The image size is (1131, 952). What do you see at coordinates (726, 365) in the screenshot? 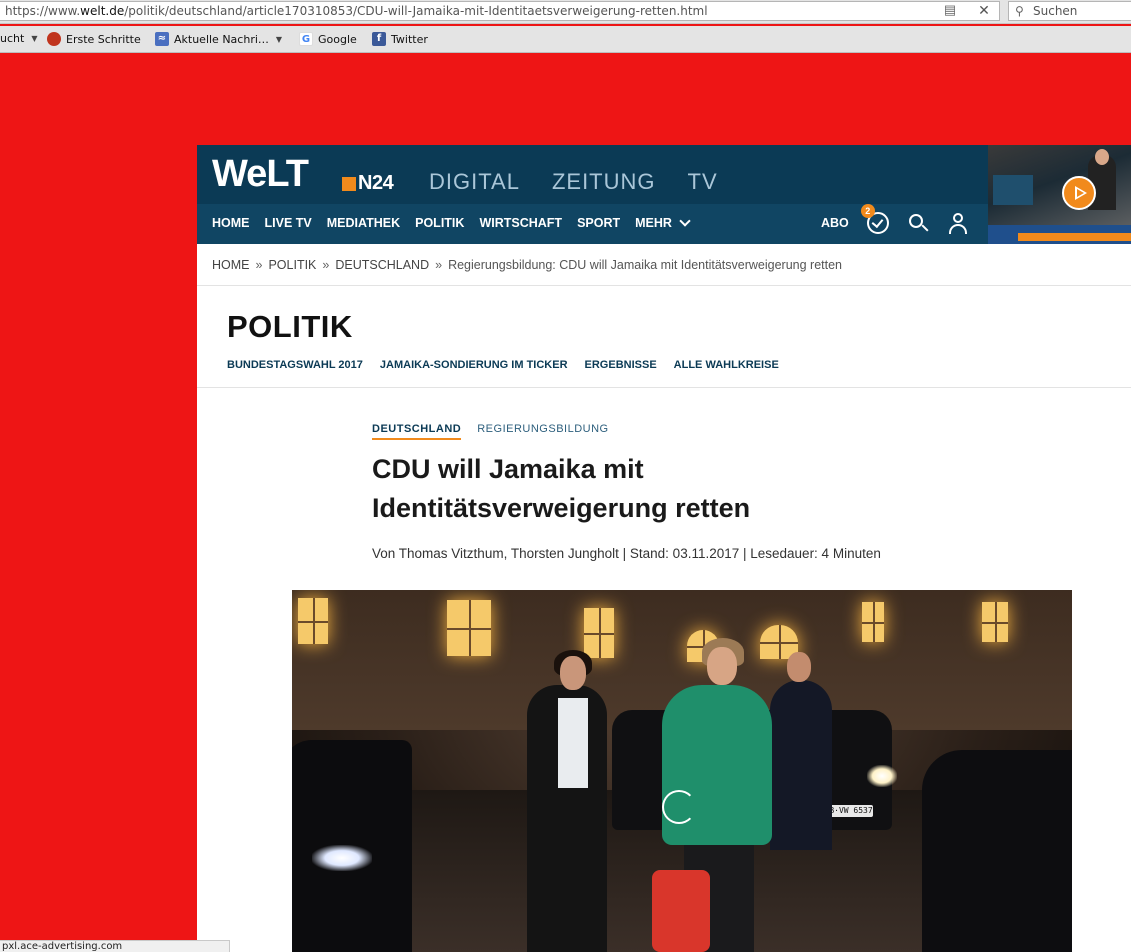
I see `subnav-wahlkreise: ALLE WAHLKREISE` at bounding box center [726, 365].